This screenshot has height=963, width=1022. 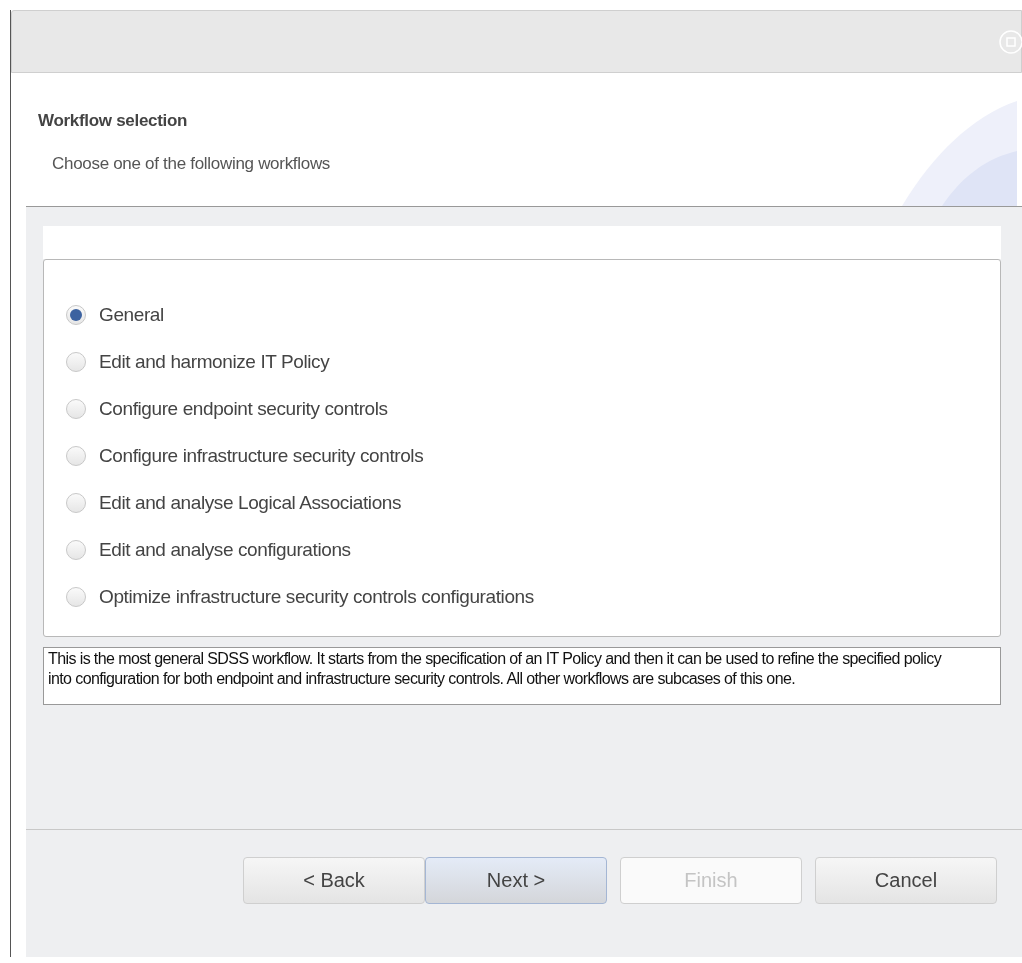 What do you see at coordinates (131, 314) in the screenshot?
I see `radio-label: General` at bounding box center [131, 314].